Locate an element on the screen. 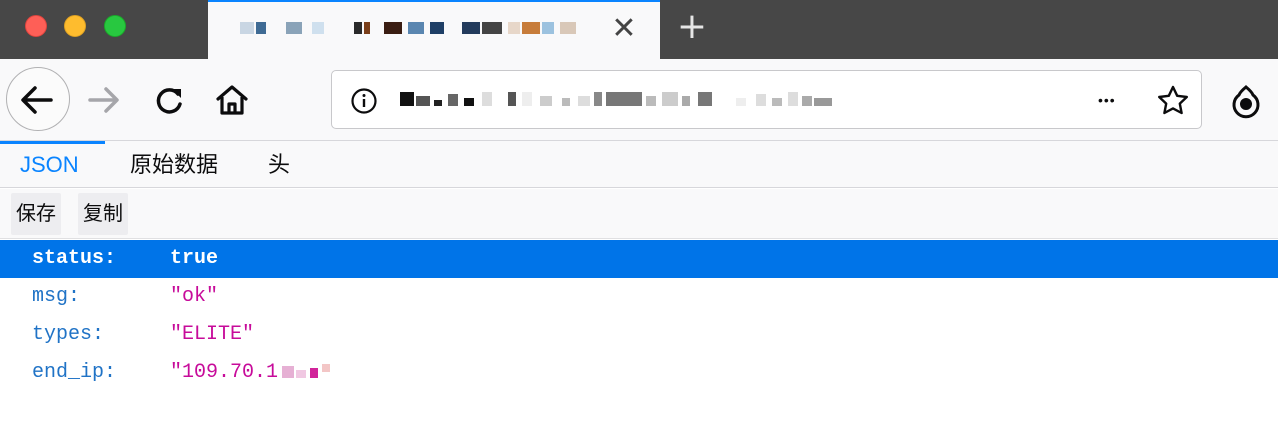  reload-icon is located at coordinates (169, 100).